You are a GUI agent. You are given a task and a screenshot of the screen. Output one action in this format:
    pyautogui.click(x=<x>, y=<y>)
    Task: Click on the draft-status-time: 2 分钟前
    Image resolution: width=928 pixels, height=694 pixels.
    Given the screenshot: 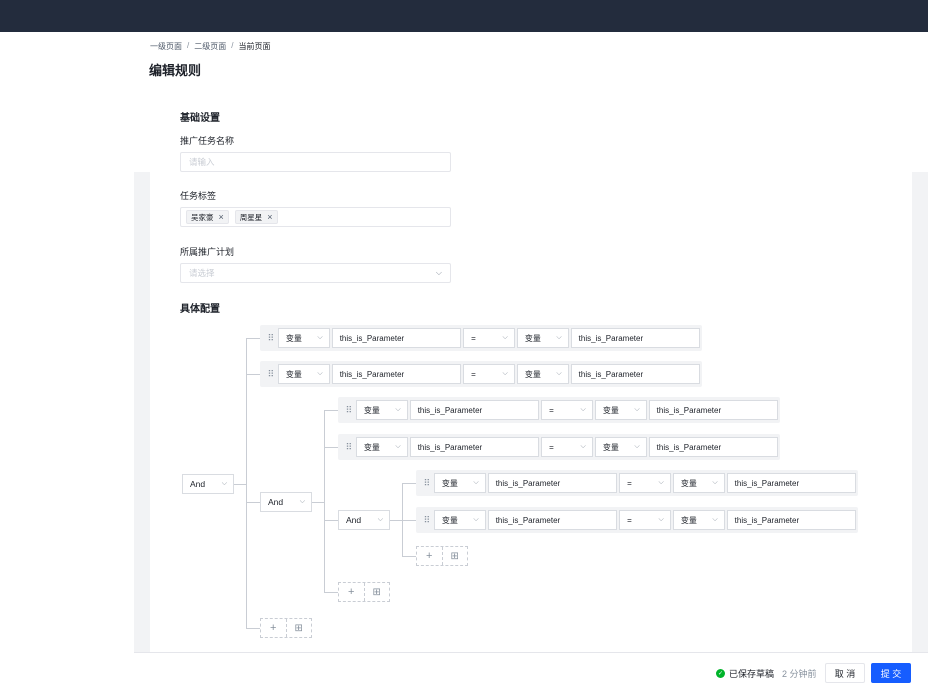 What is the action you would take?
    pyautogui.click(x=799, y=674)
    